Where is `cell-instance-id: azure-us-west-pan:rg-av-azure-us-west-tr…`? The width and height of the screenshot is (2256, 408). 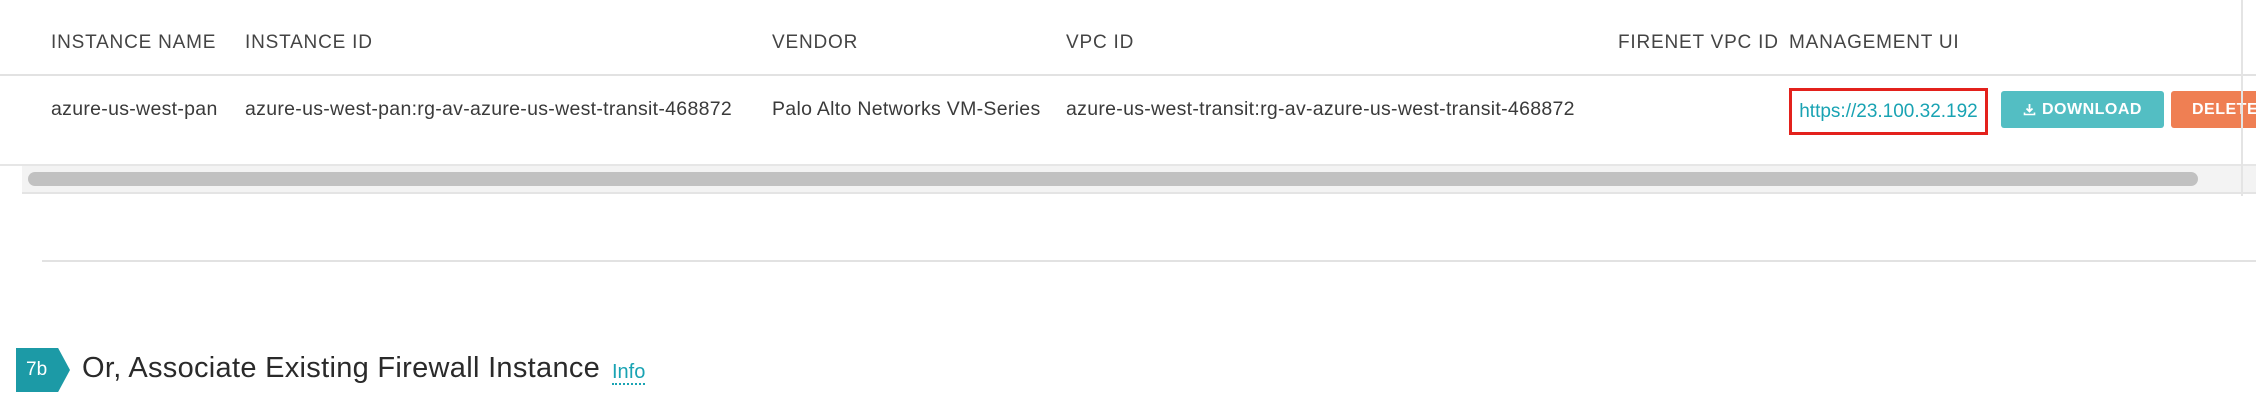 cell-instance-id: azure-us-west-pan:rg-av-azure-us-west-tr… is located at coordinates (489, 109).